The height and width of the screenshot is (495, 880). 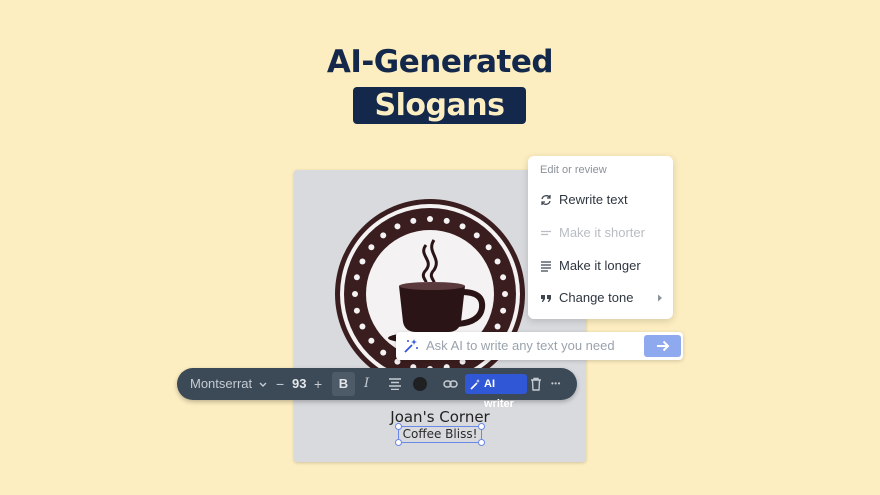 What do you see at coordinates (299, 384) in the screenshot?
I see `font-size-value: 93` at bounding box center [299, 384].